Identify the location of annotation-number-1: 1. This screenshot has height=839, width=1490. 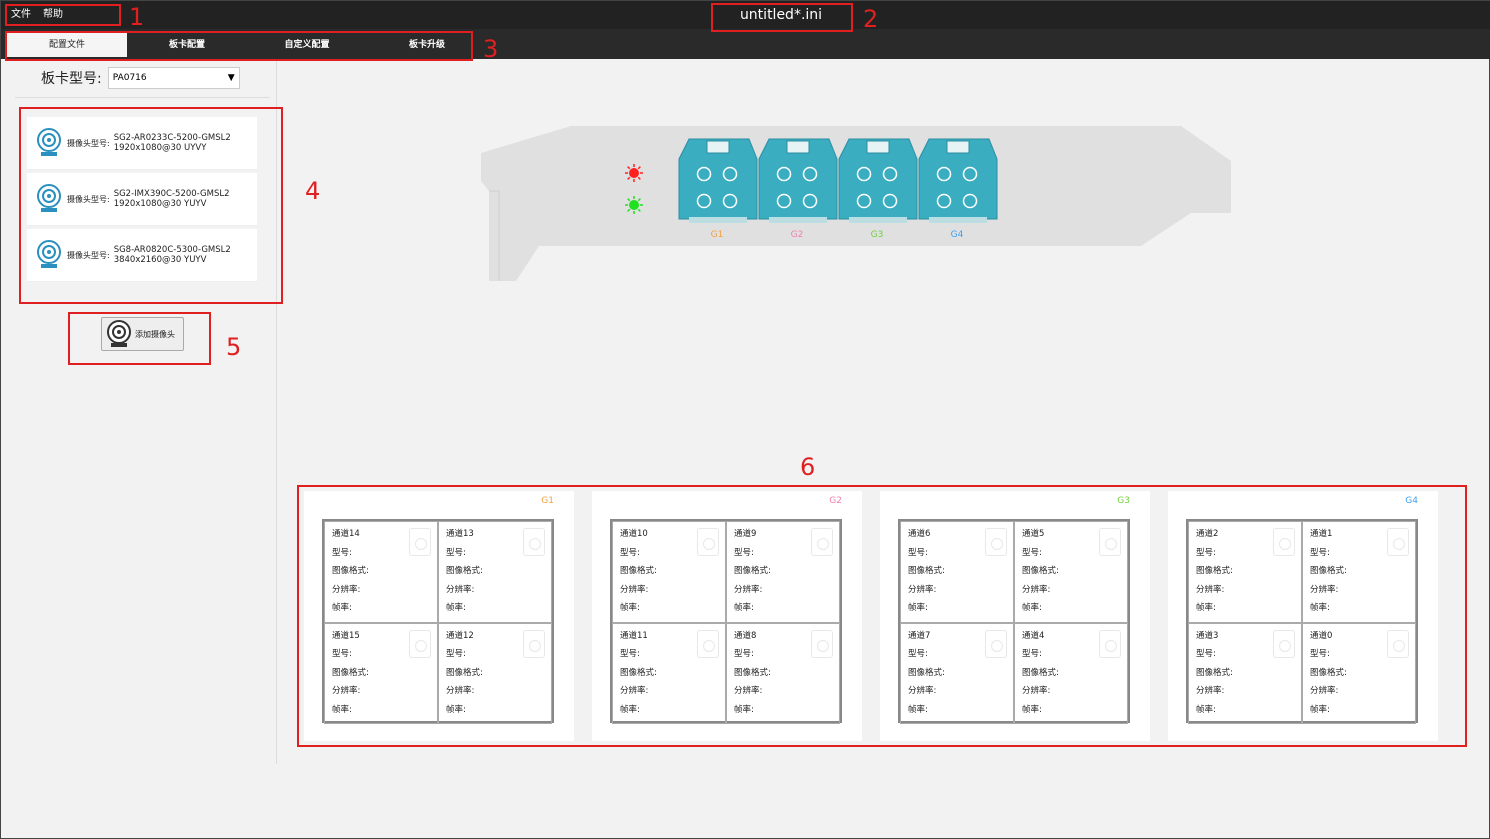
(137, 17).